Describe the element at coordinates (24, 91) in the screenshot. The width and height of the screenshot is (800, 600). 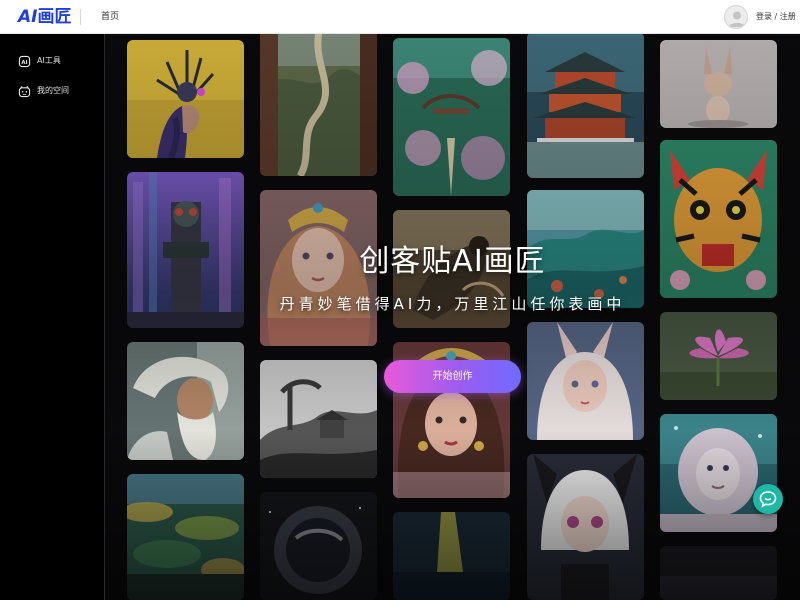
I see `robot-face-icon` at that location.